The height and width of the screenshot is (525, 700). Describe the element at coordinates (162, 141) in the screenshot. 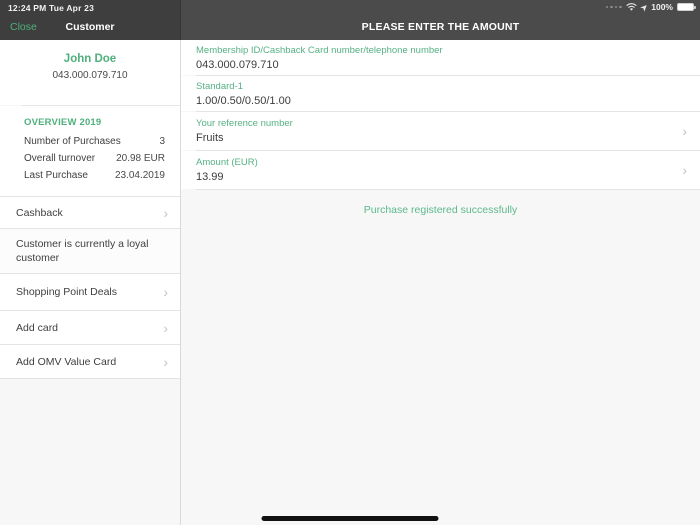

I see `overview-value: 3` at that location.